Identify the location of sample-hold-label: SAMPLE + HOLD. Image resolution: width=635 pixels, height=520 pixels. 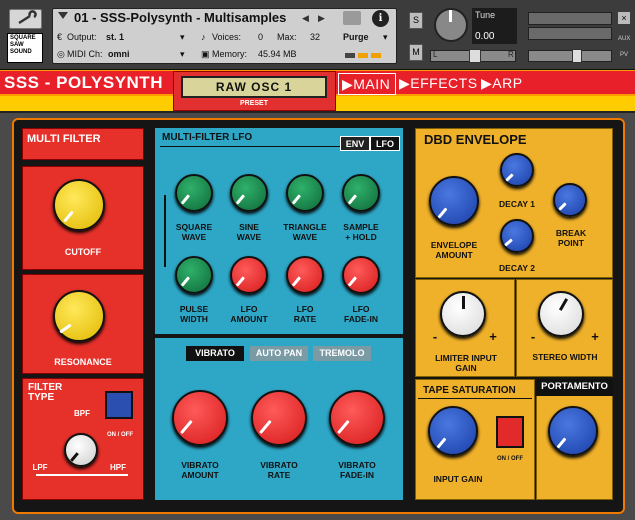
(361, 232).